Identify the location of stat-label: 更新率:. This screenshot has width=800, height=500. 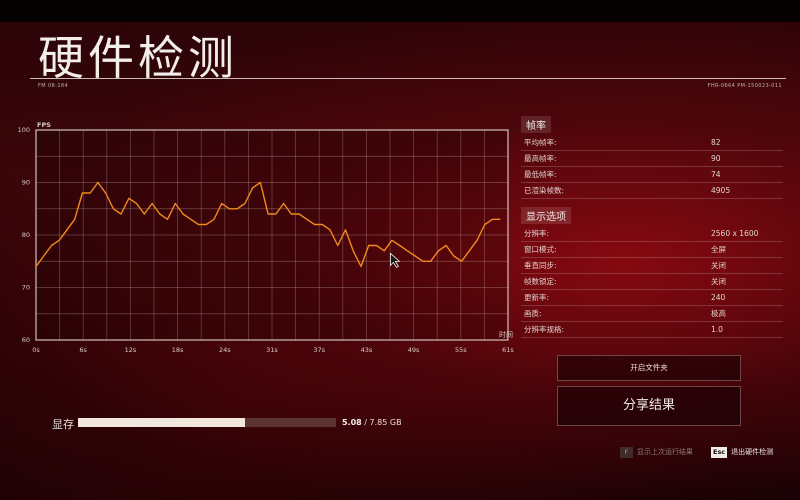
(537, 297).